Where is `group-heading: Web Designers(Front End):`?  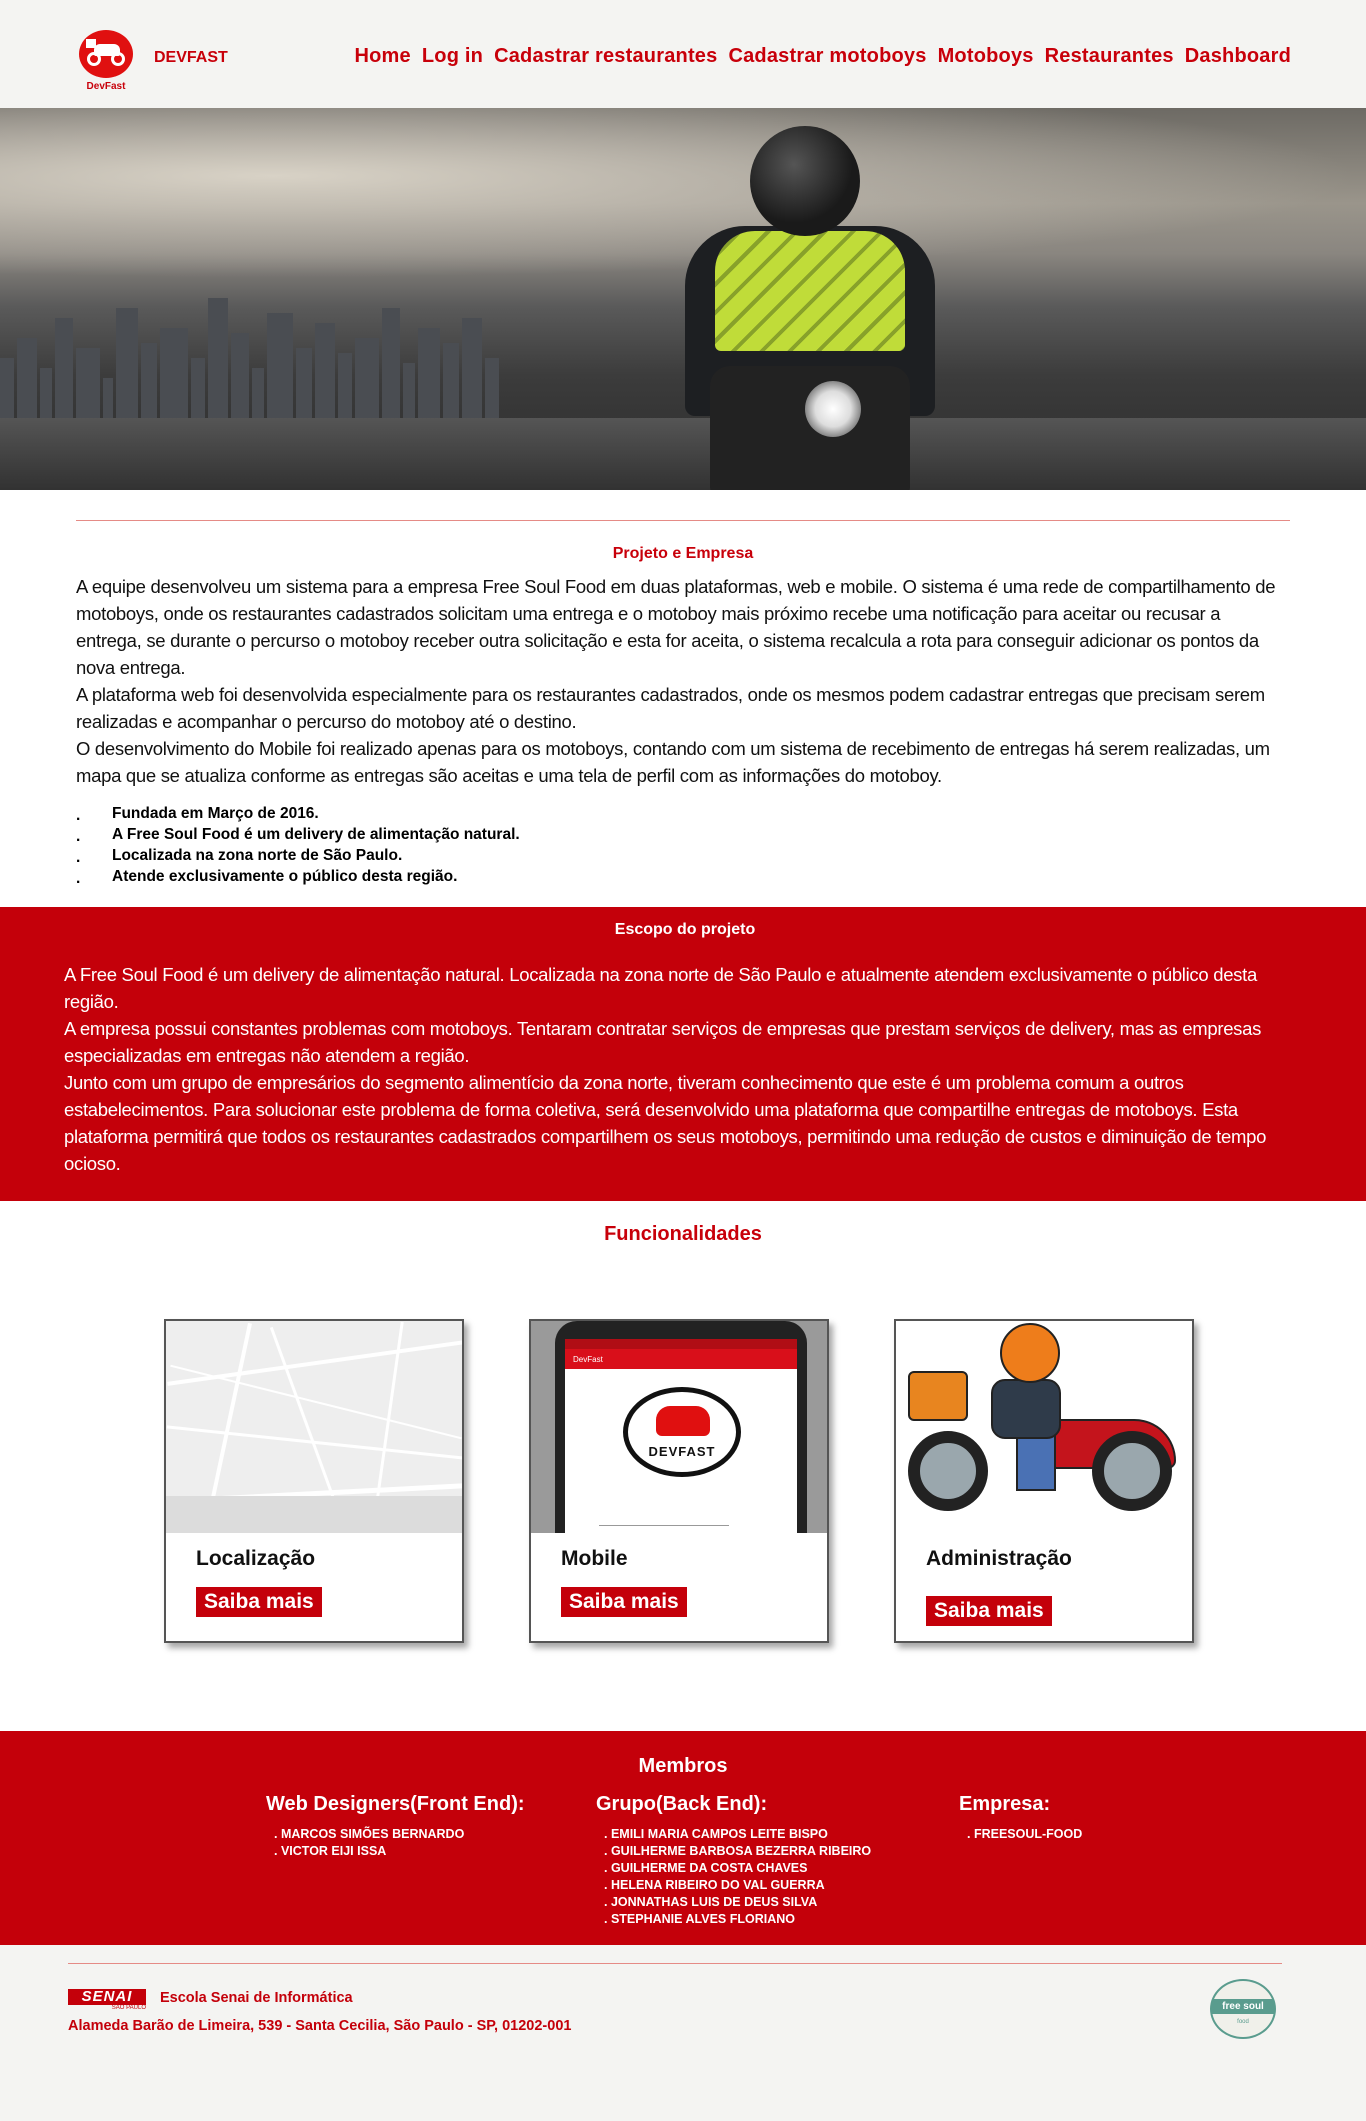 group-heading: Web Designers(Front End): is located at coordinates (395, 1804).